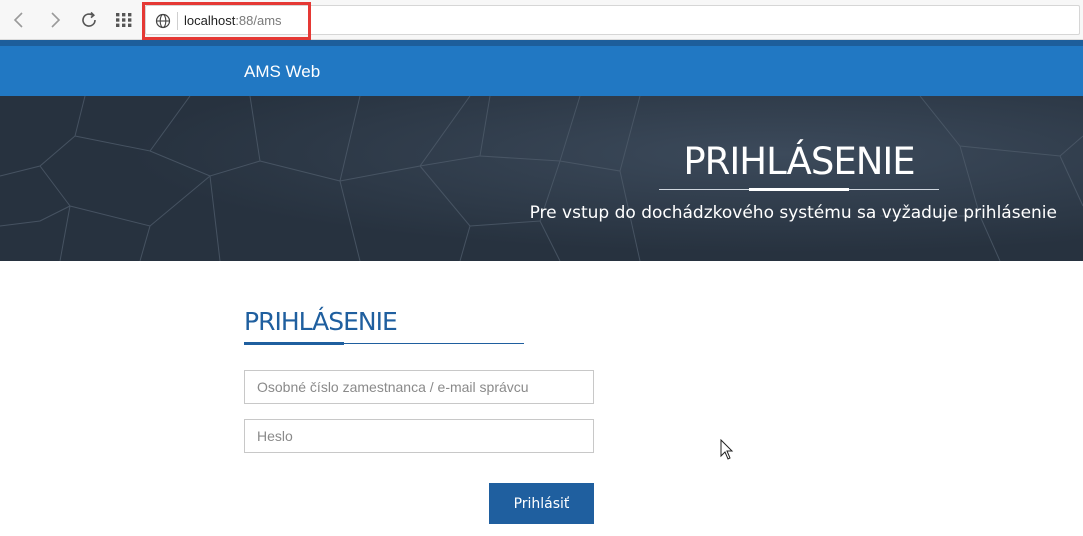 The height and width of the screenshot is (536, 1083). I want to click on login-form-title: PRIHLÁSENIE, so click(321, 321).